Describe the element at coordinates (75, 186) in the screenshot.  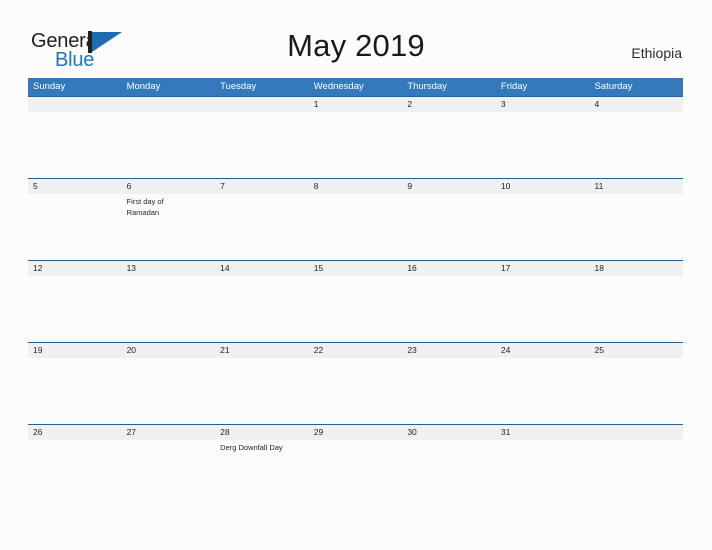
I see `day-cell-number: 5` at that location.